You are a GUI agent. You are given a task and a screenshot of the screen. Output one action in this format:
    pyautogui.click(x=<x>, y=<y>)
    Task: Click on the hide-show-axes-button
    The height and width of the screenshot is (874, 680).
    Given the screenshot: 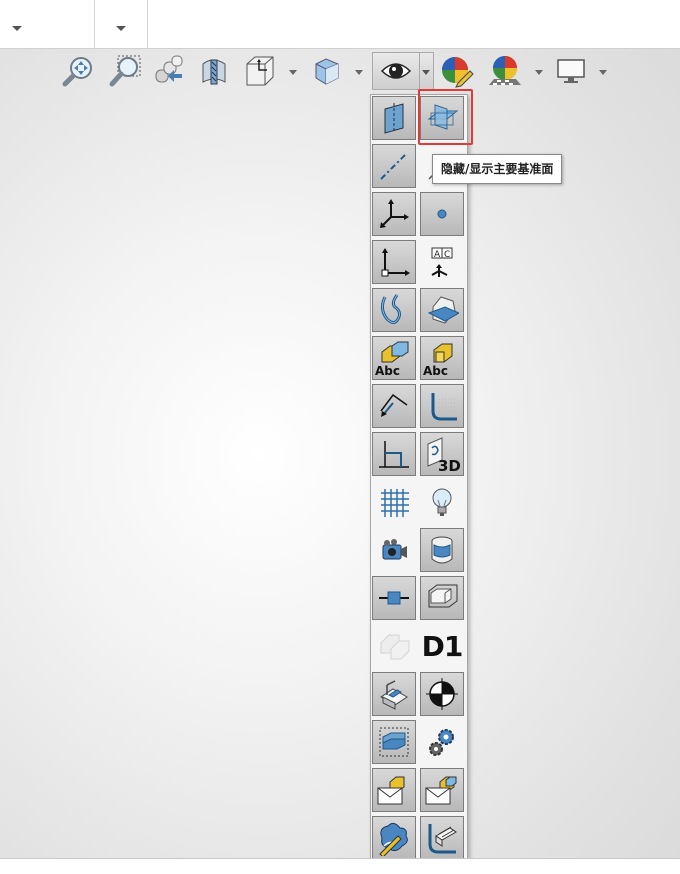 What is the action you would take?
    pyautogui.click(x=394, y=166)
    